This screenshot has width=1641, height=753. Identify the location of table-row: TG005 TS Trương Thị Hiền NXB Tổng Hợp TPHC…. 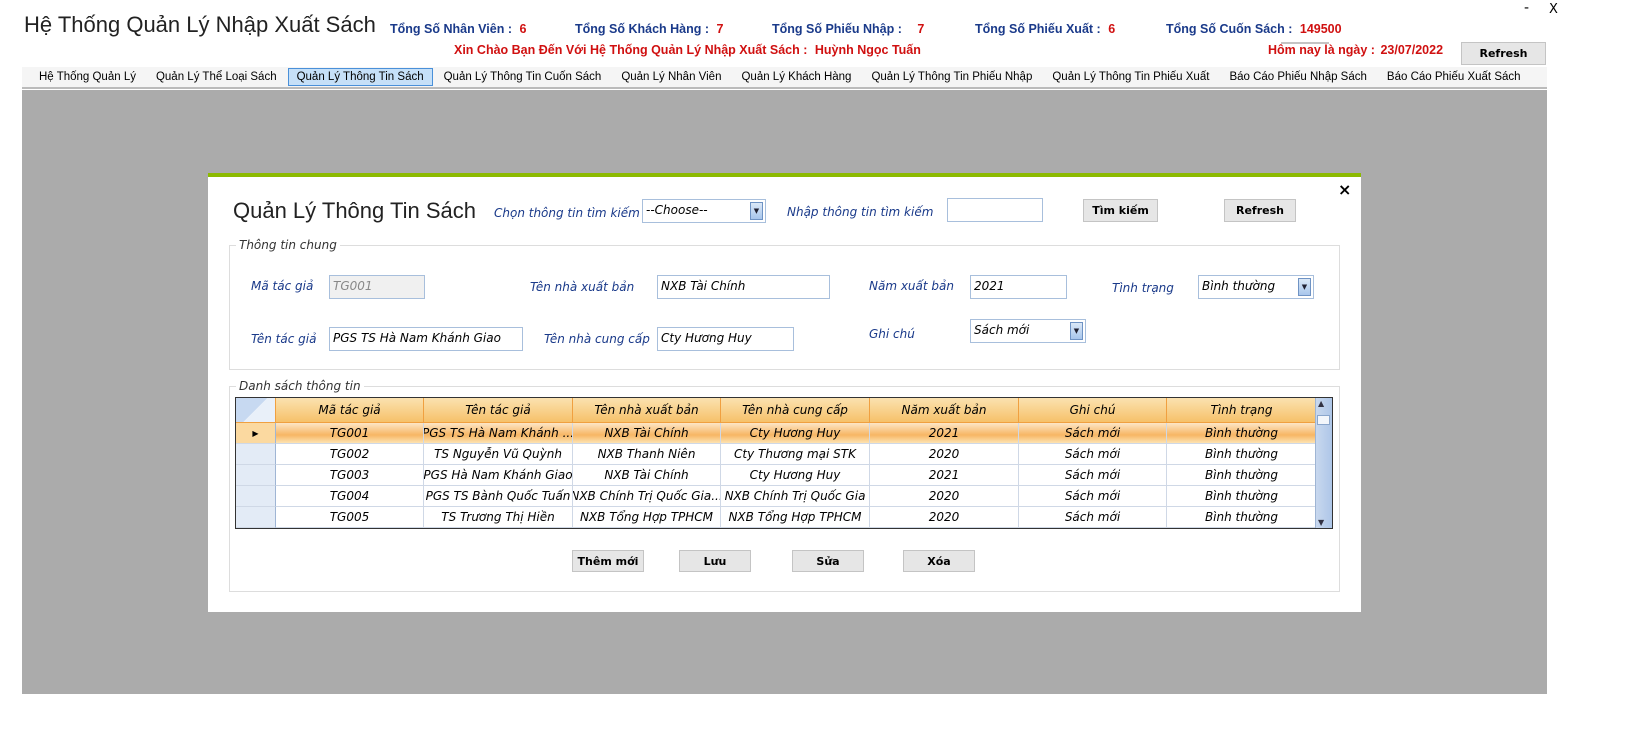
(776, 517).